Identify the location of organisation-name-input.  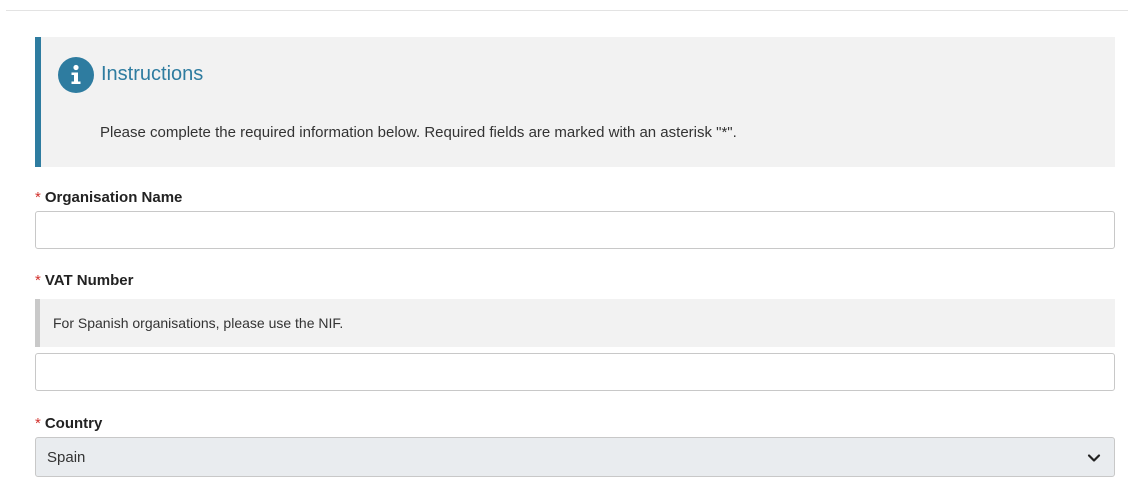
(575, 230).